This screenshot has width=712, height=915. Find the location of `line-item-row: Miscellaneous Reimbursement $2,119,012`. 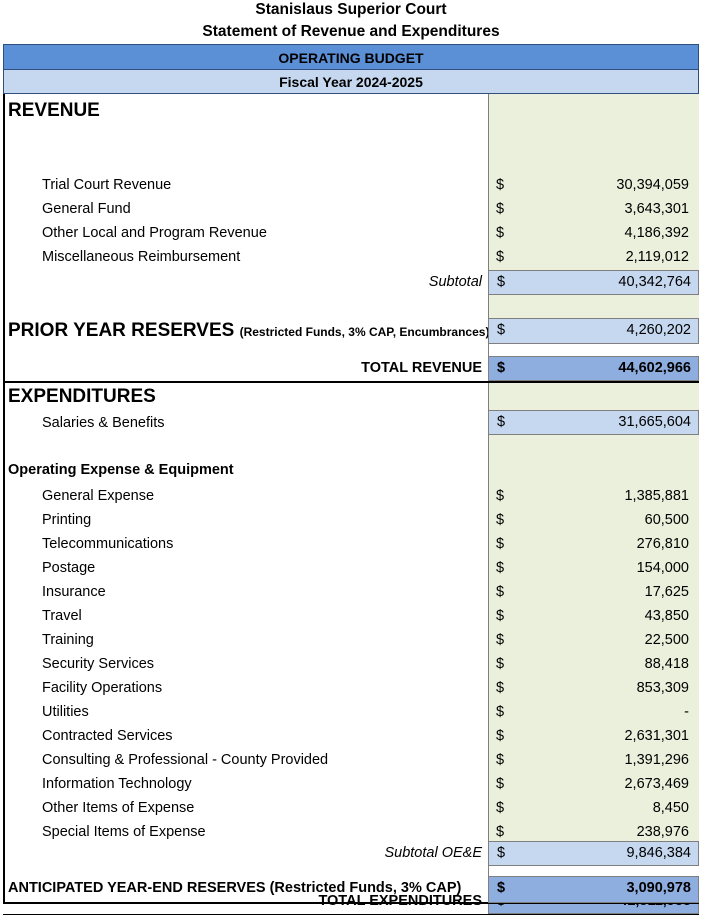

line-item-row: Miscellaneous Reimbursement $2,119,012 is located at coordinates (351, 258).